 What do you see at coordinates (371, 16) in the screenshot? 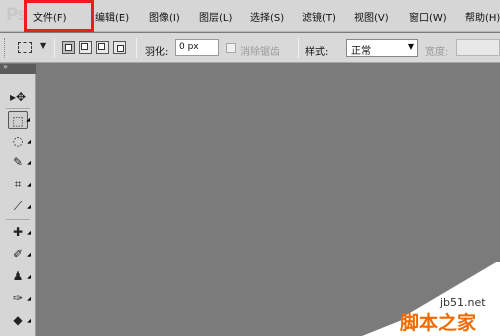
I see `menu-view: 视图(V)` at bounding box center [371, 16].